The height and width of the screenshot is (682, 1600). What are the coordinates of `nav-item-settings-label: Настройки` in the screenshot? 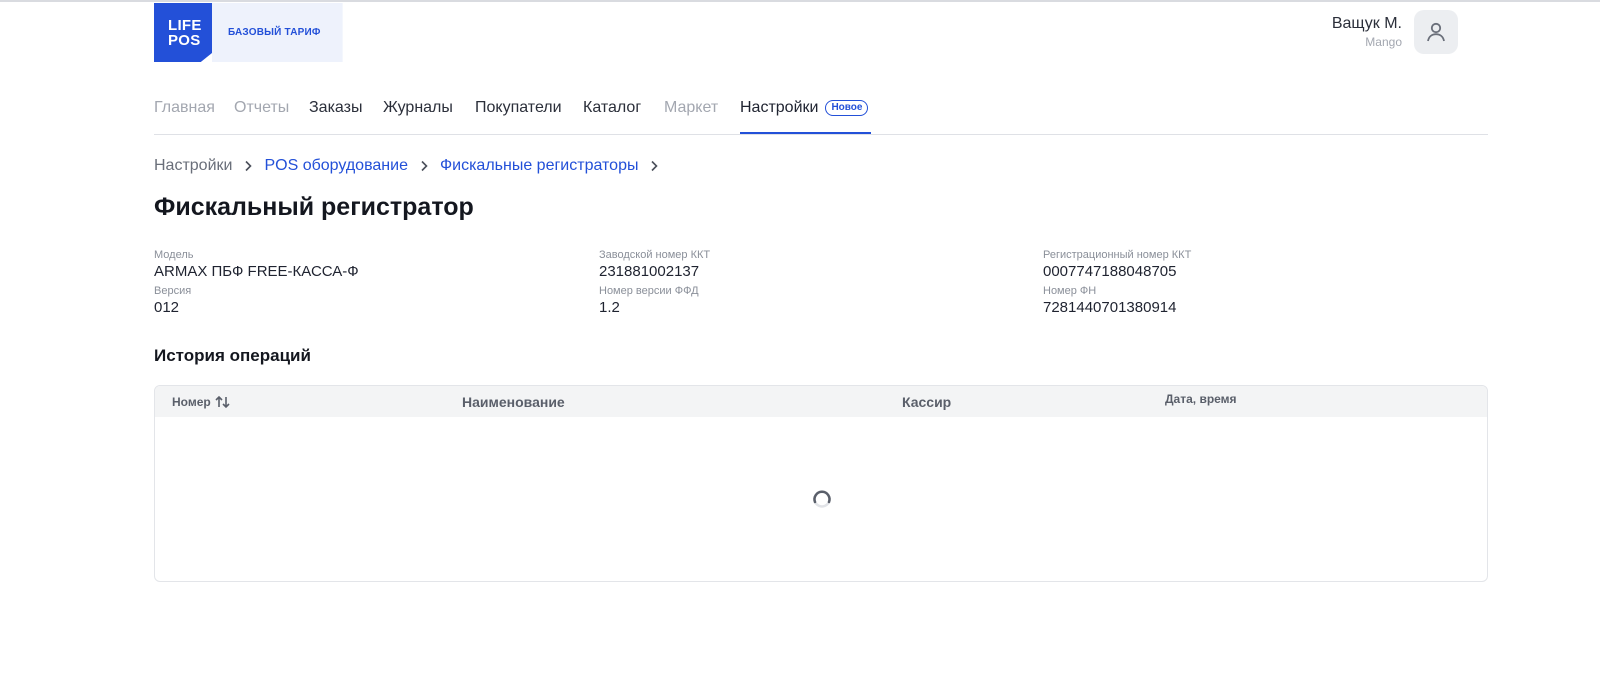 It's located at (779, 107).